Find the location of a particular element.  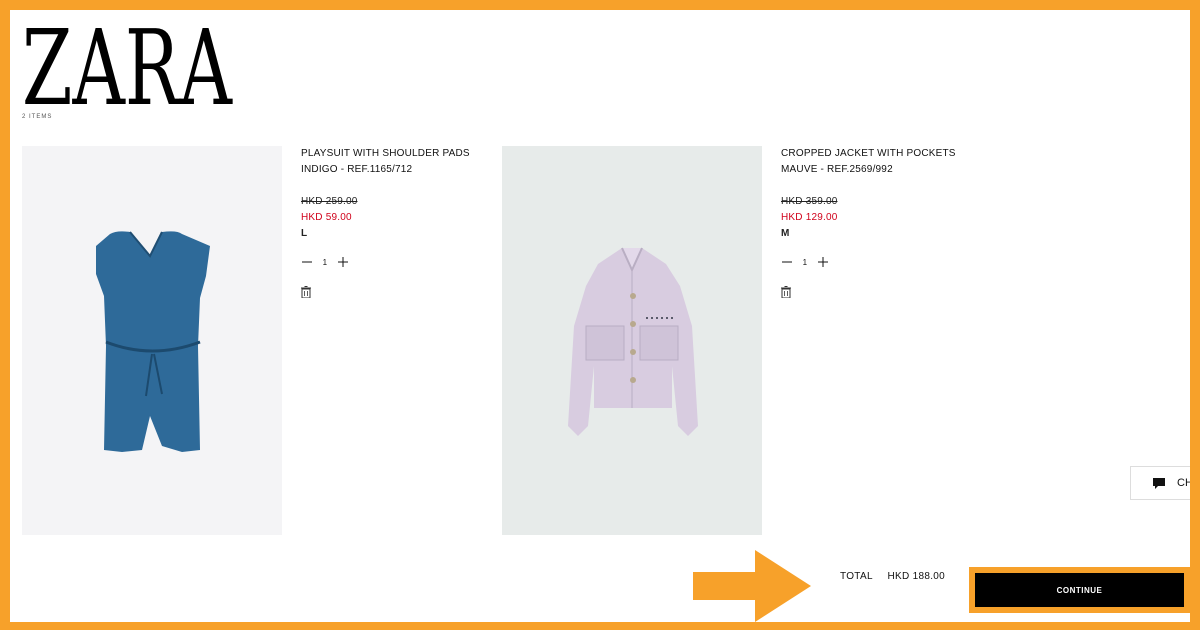

order-total: TOTAL HKD 188.00 is located at coordinates (892, 576).